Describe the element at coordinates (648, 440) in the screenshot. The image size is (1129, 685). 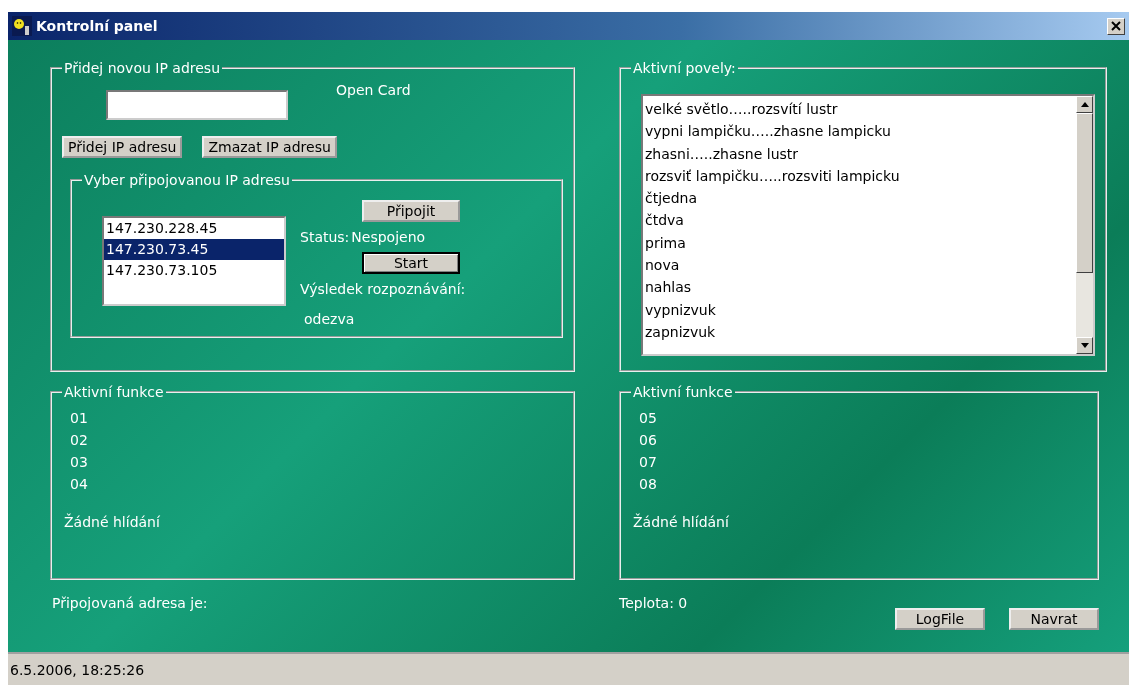
I see `function-label: 06` at that location.